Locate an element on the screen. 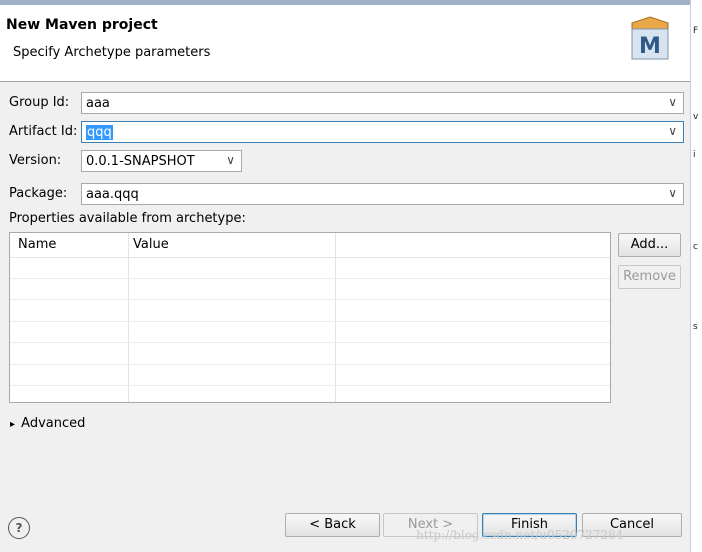  maven-logo-icon: M is located at coordinates (650, 38).